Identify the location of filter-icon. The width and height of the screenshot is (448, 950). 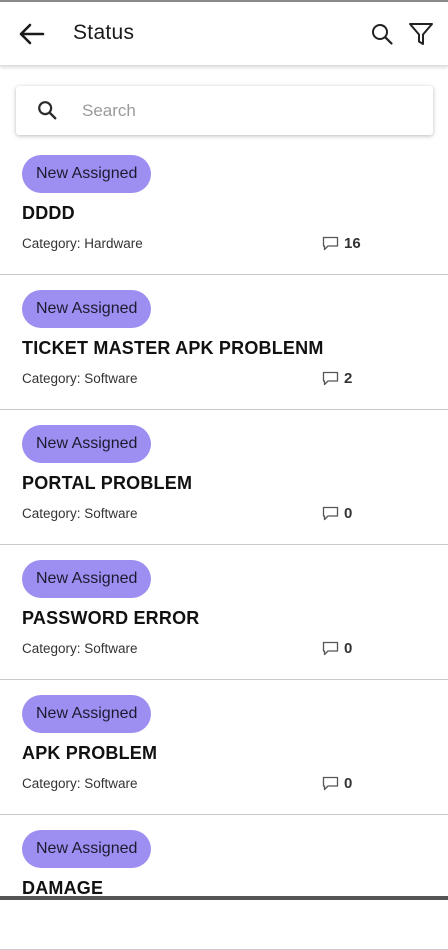
(421, 34).